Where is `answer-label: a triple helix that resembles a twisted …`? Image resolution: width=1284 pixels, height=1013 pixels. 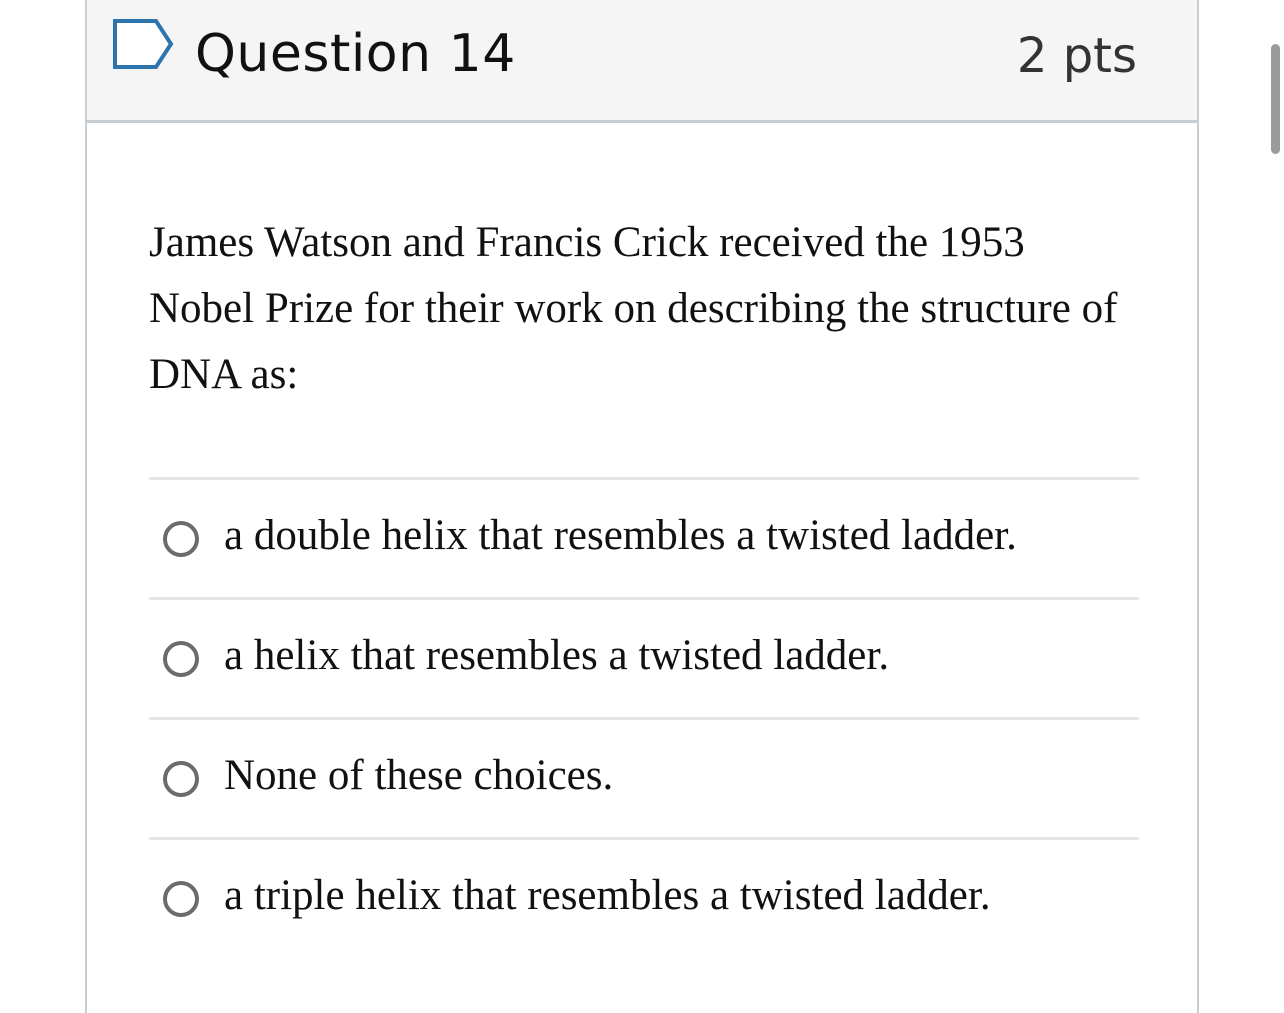 answer-label: a triple helix that resembles a twisted … is located at coordinates (607, 896).